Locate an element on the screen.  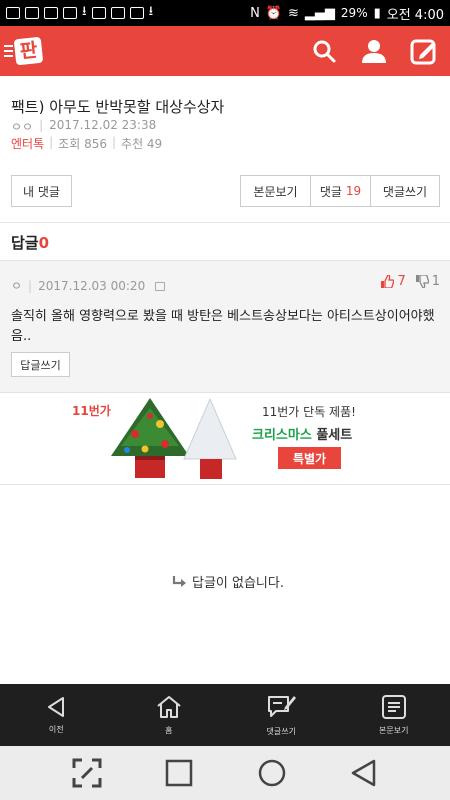
bottom-nav: 이전 홈 댓글쓰기 본문보기 is located at coordinates (225, 715).